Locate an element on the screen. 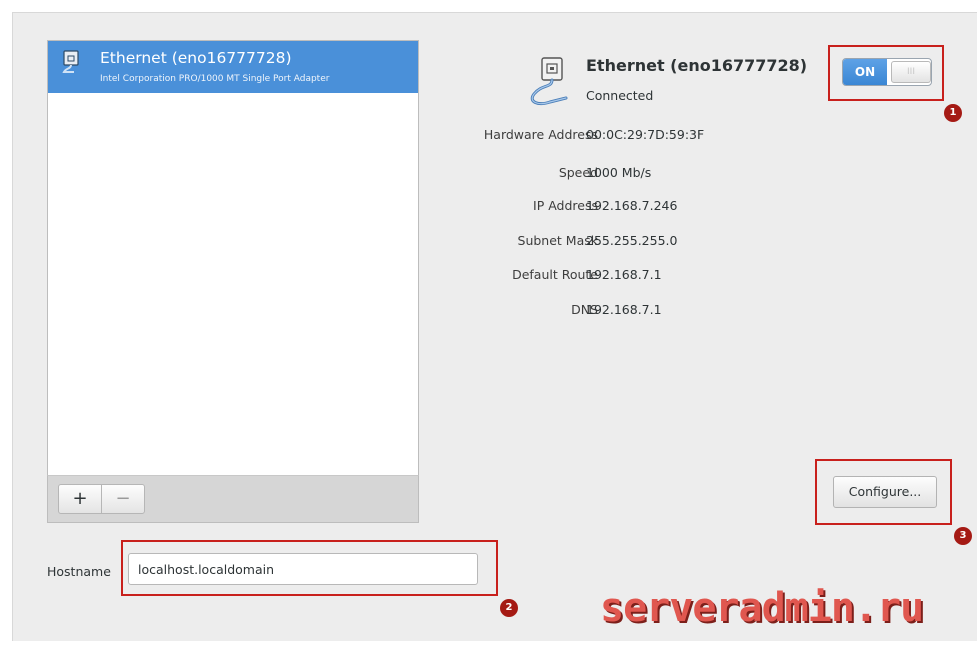 This screenshot has height=646, width=977. connection-title: Ethernet (eno16777728) is located at coordinates (697, 65).